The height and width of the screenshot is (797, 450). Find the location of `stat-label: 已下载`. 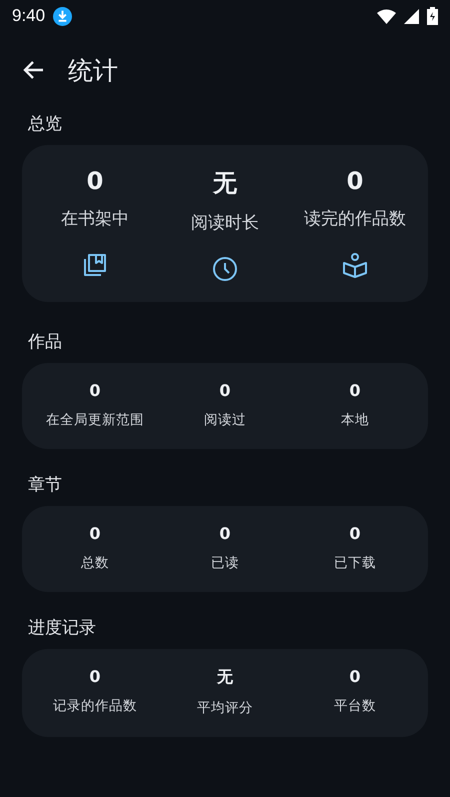

stat-label: 已下载 is located at coordinates (355, 563).